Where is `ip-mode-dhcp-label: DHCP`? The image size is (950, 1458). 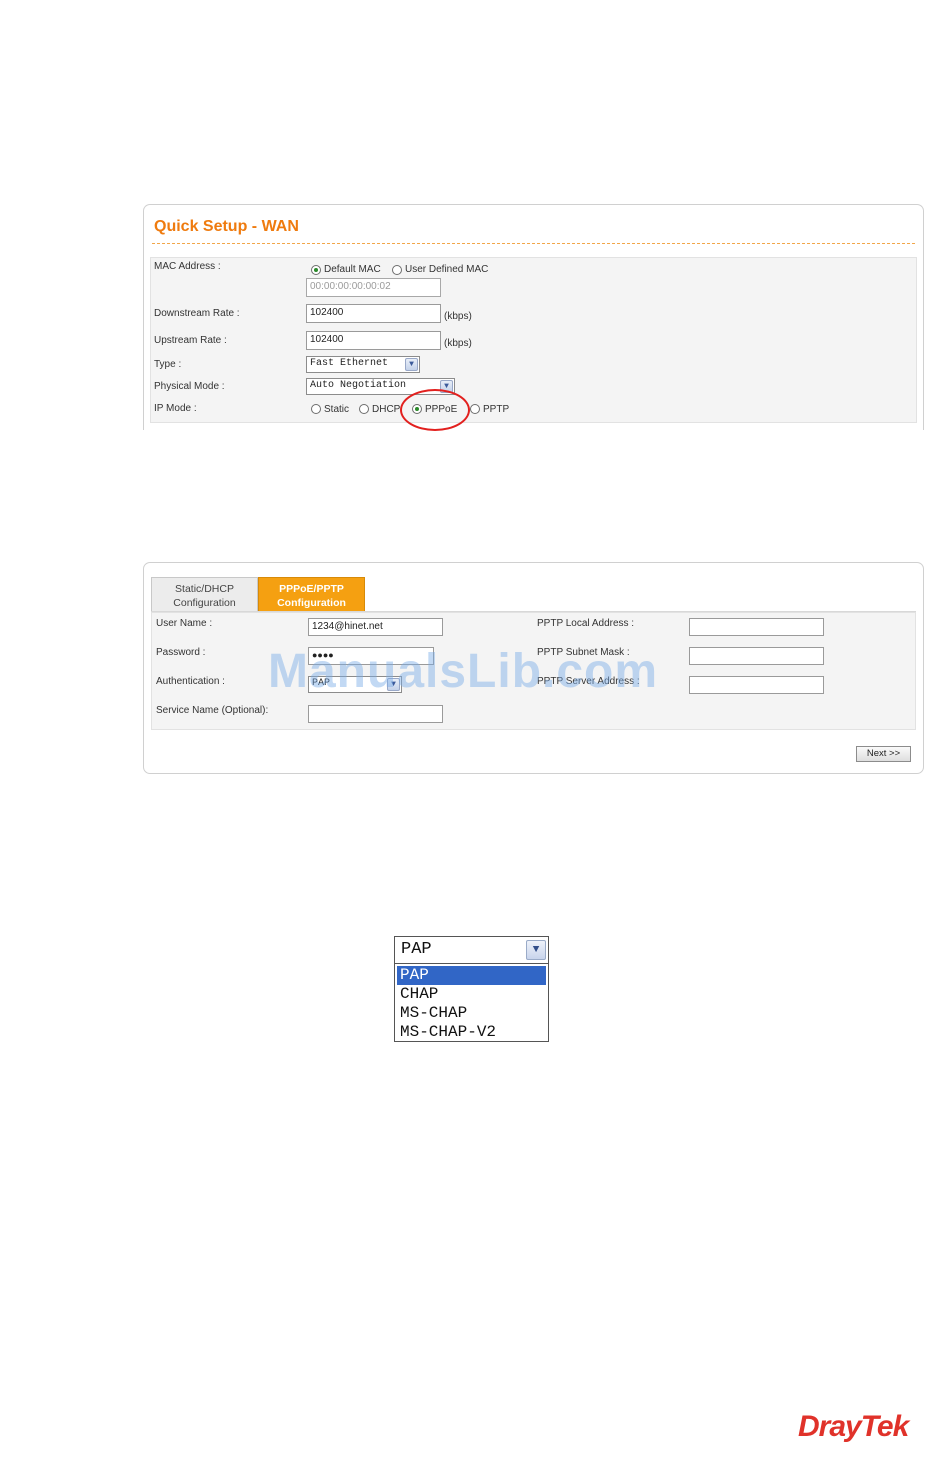
ip-mode-dhcp-label: DHCP is located at coordinates (386, 409).